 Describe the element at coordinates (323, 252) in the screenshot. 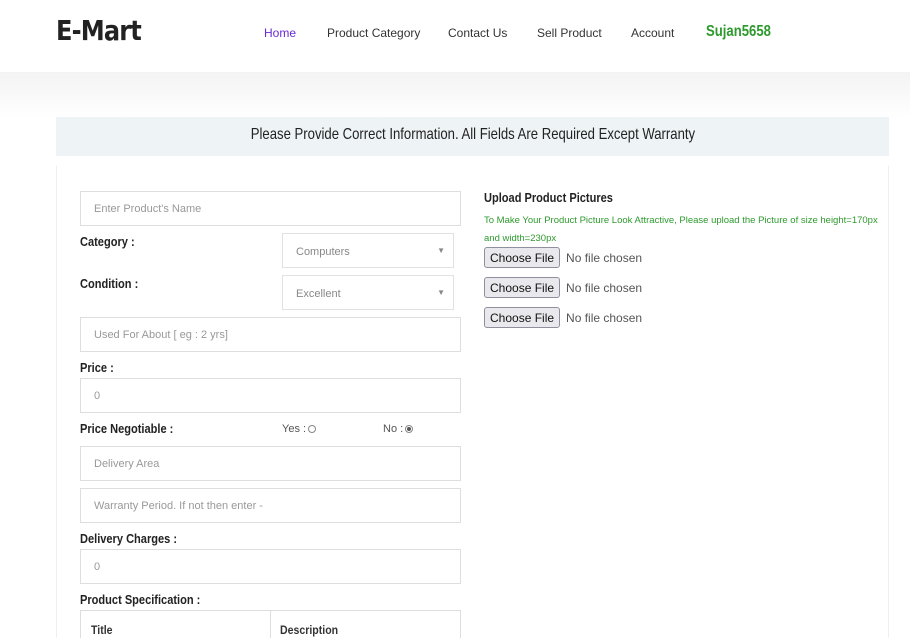

I see `category-value: Computers` at that location.